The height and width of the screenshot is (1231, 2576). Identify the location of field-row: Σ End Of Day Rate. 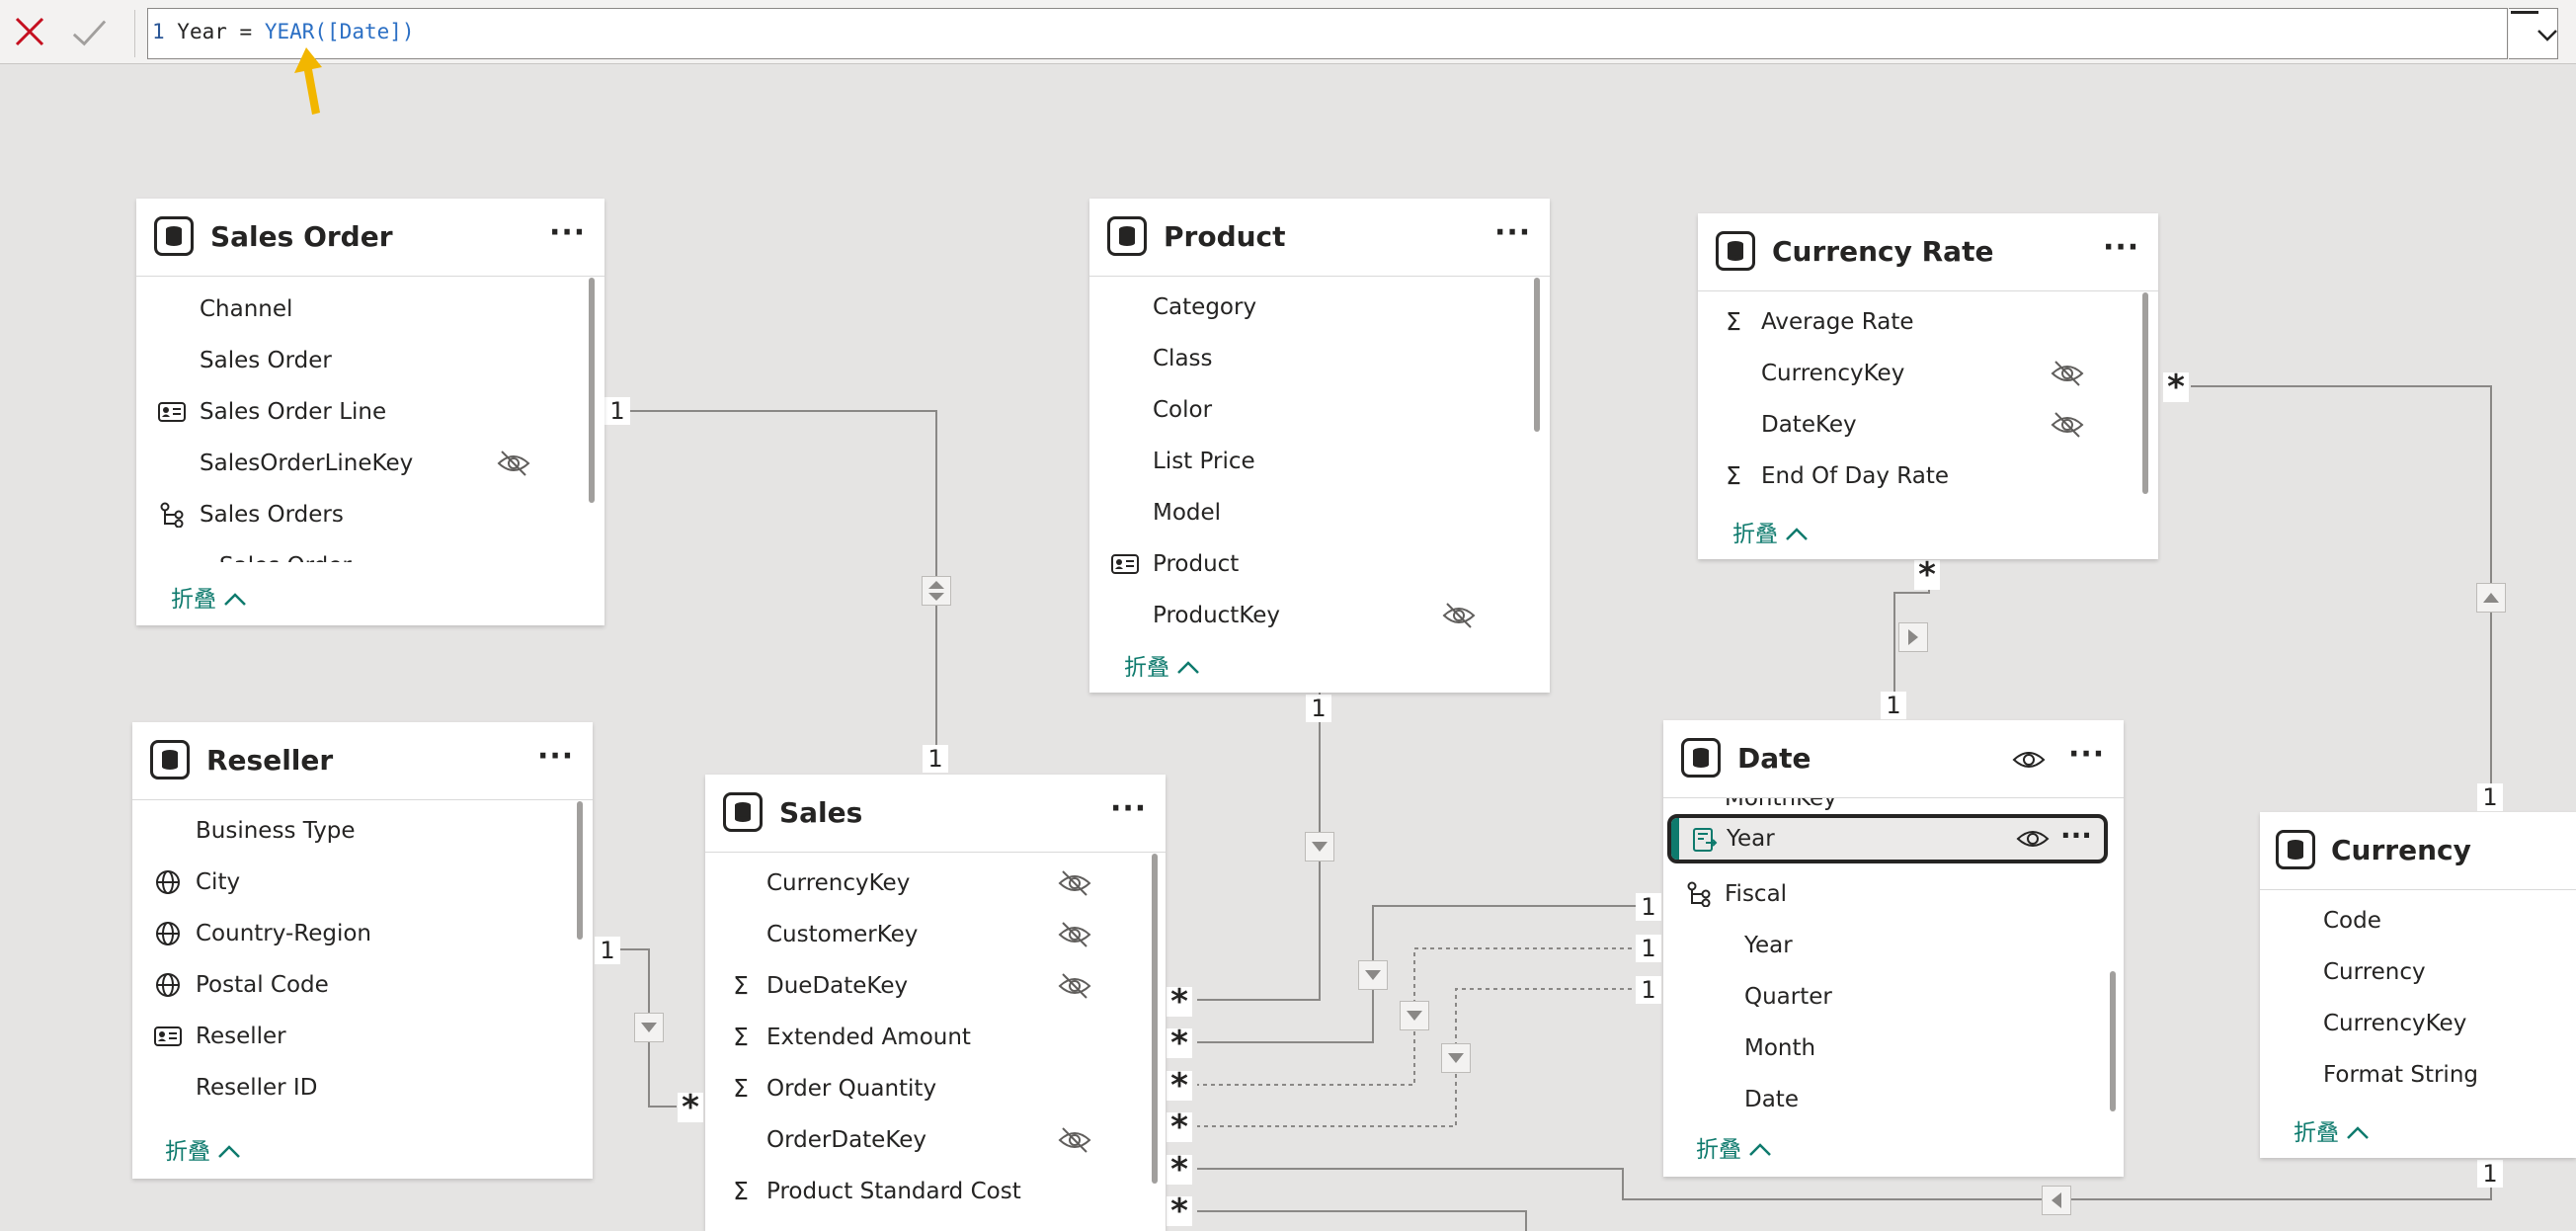
(1910, 476).